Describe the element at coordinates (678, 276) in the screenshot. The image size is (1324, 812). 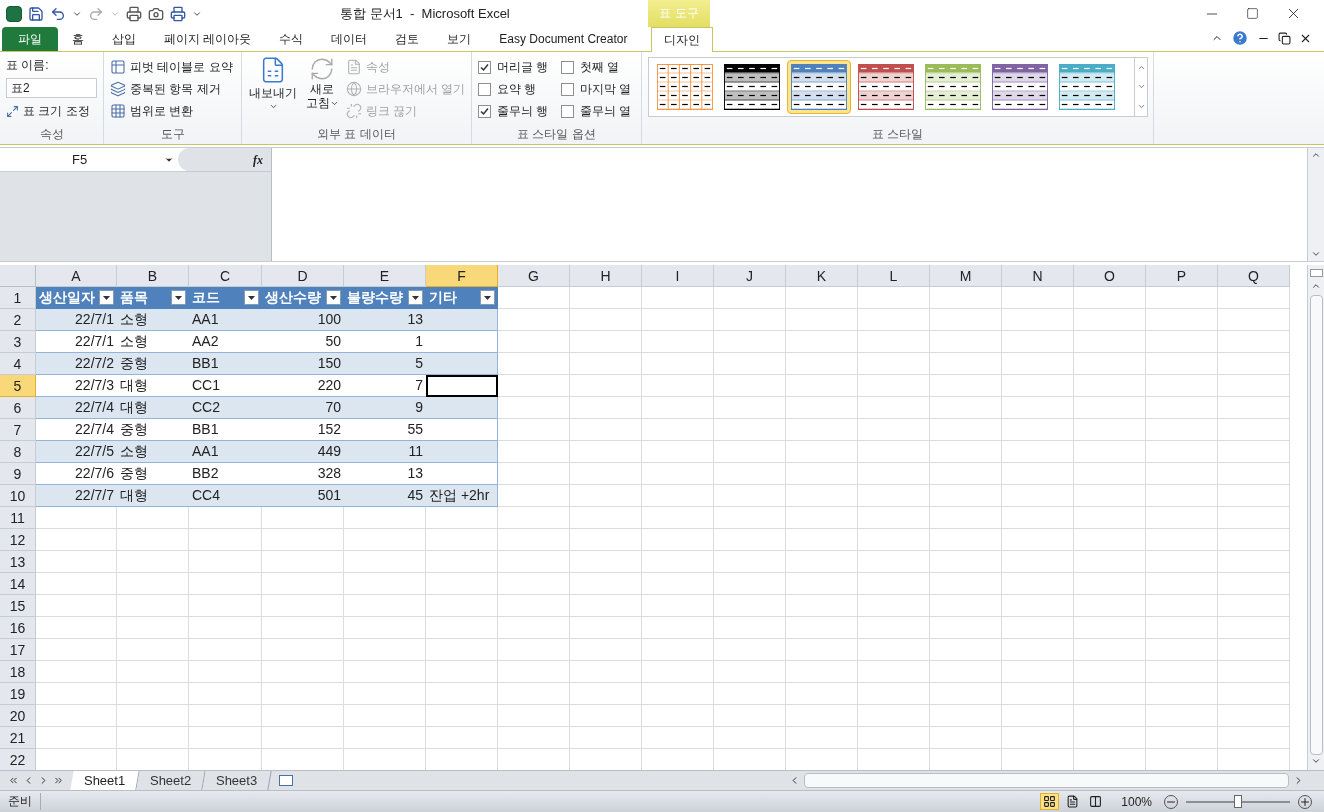
I see `column-header: I` at that location.